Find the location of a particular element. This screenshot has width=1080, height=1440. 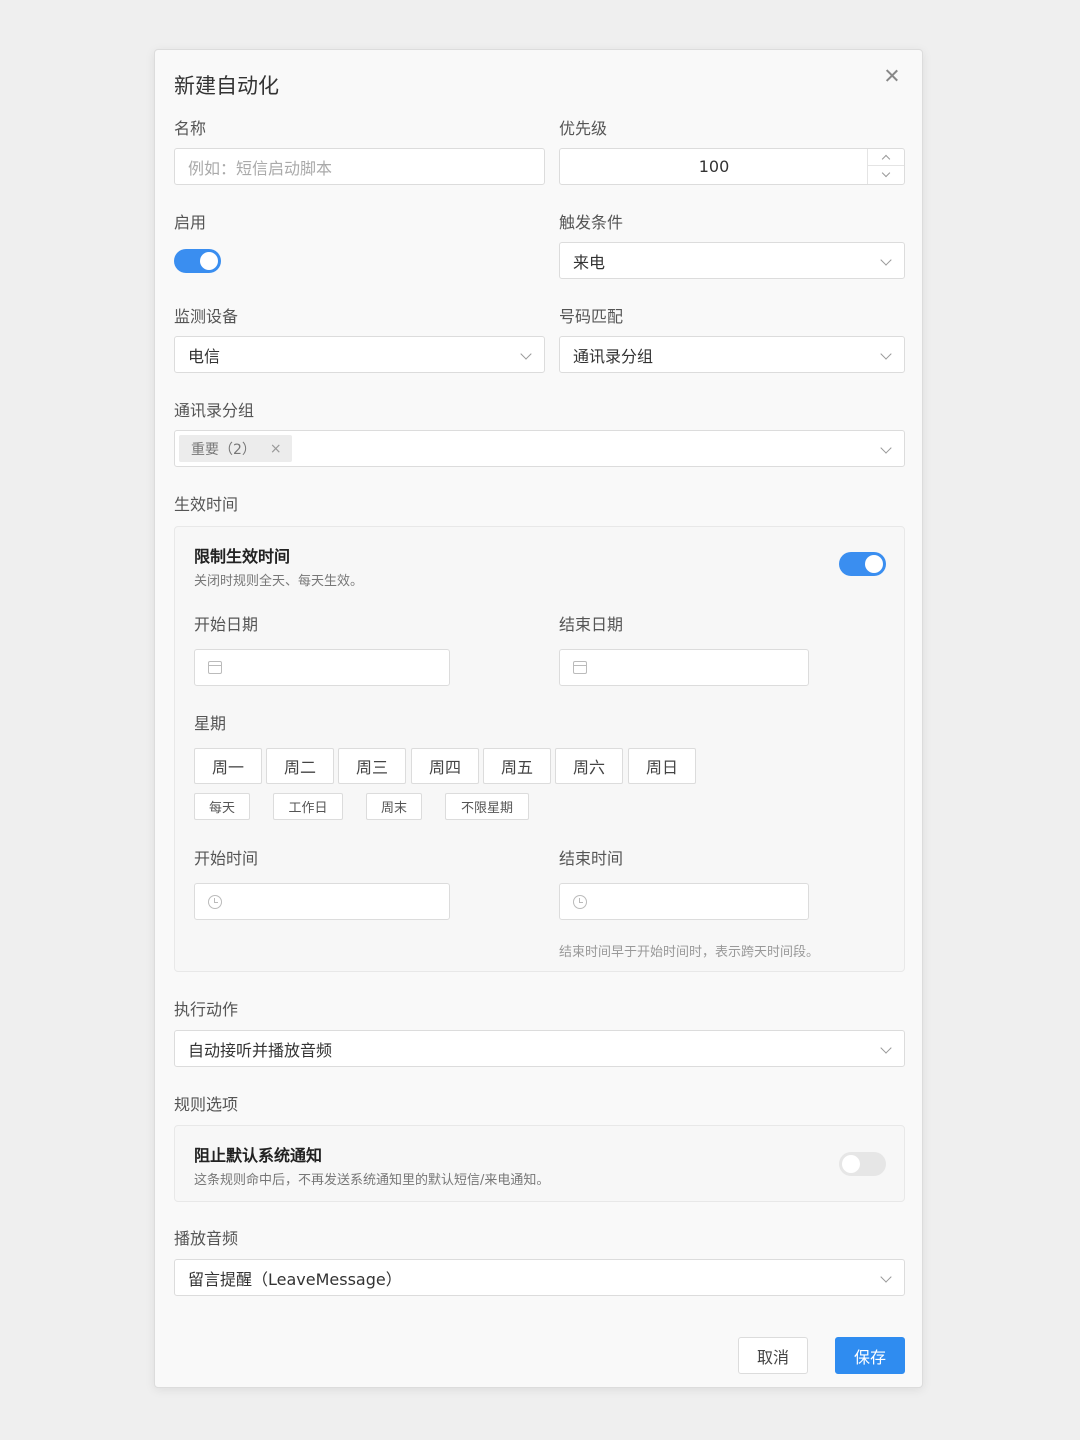

end-time-picker is located at coordinates (684, 901).